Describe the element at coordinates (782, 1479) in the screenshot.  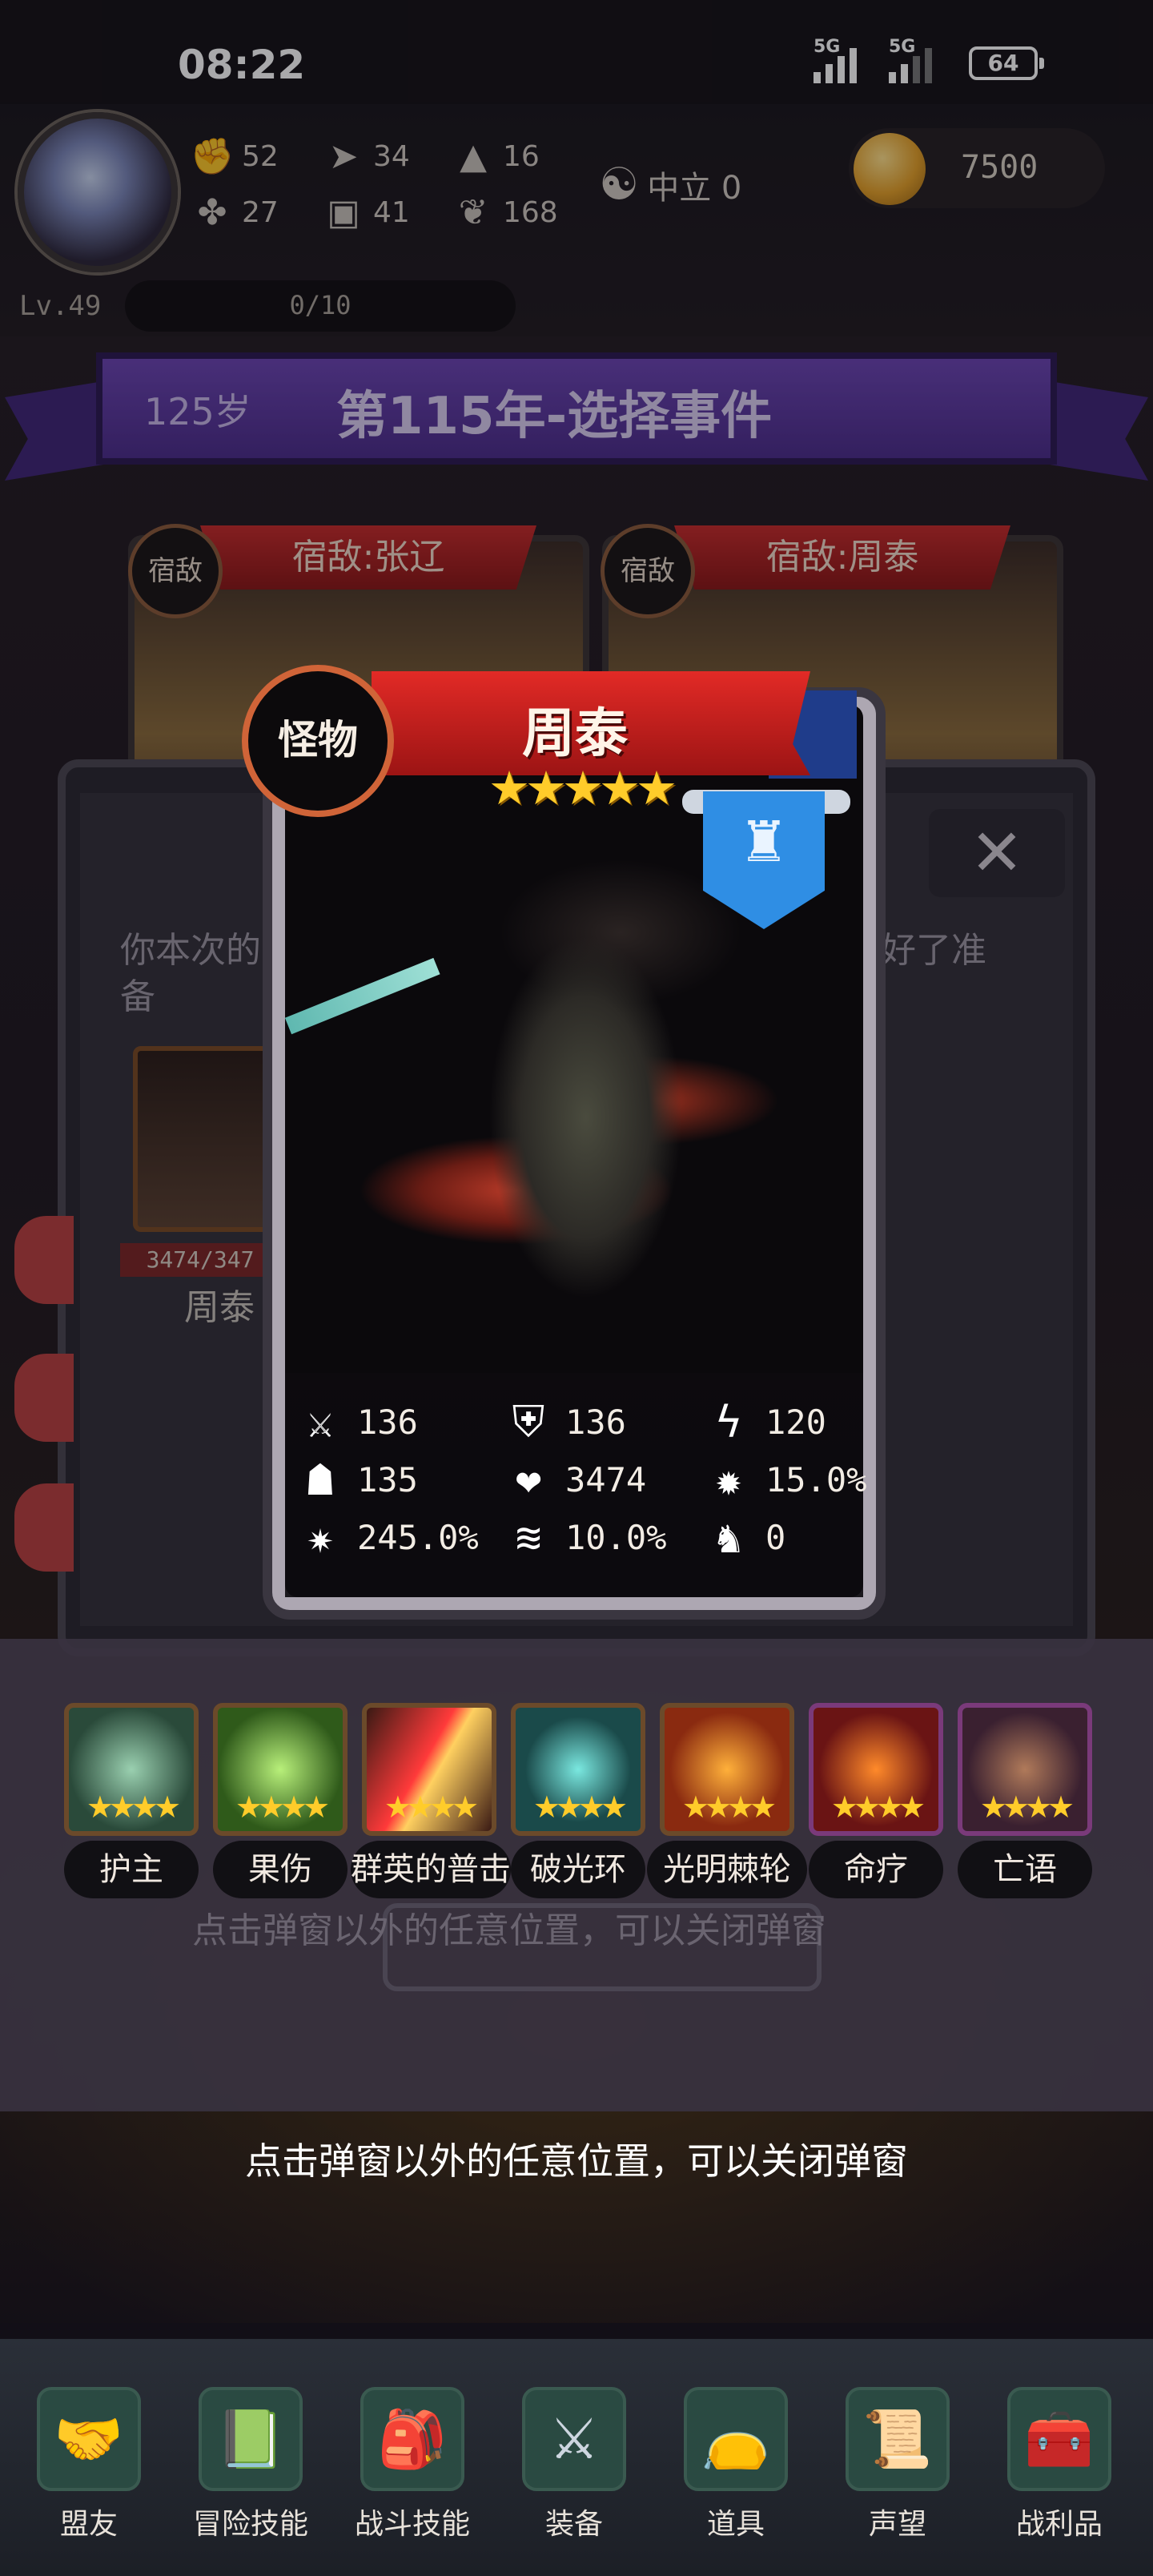
I see `stat-crit-rate: ✹ 15.0%` at that location.